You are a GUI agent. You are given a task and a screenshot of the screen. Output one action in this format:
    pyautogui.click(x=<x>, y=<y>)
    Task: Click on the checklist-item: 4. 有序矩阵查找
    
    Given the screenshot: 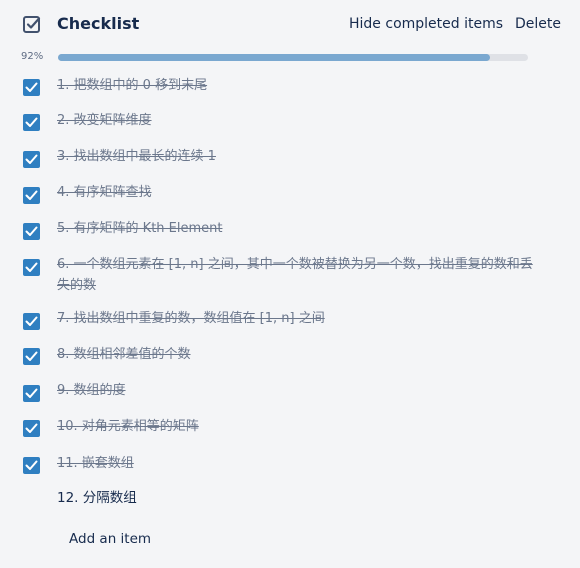 What is the action you would take?
    pyautogui.click(x=290, y=193)
    